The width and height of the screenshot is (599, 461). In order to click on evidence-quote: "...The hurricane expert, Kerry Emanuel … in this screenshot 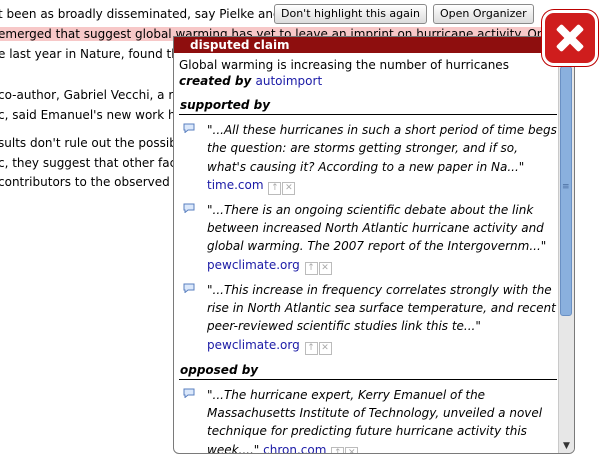, I will do `click(375, 420)`.